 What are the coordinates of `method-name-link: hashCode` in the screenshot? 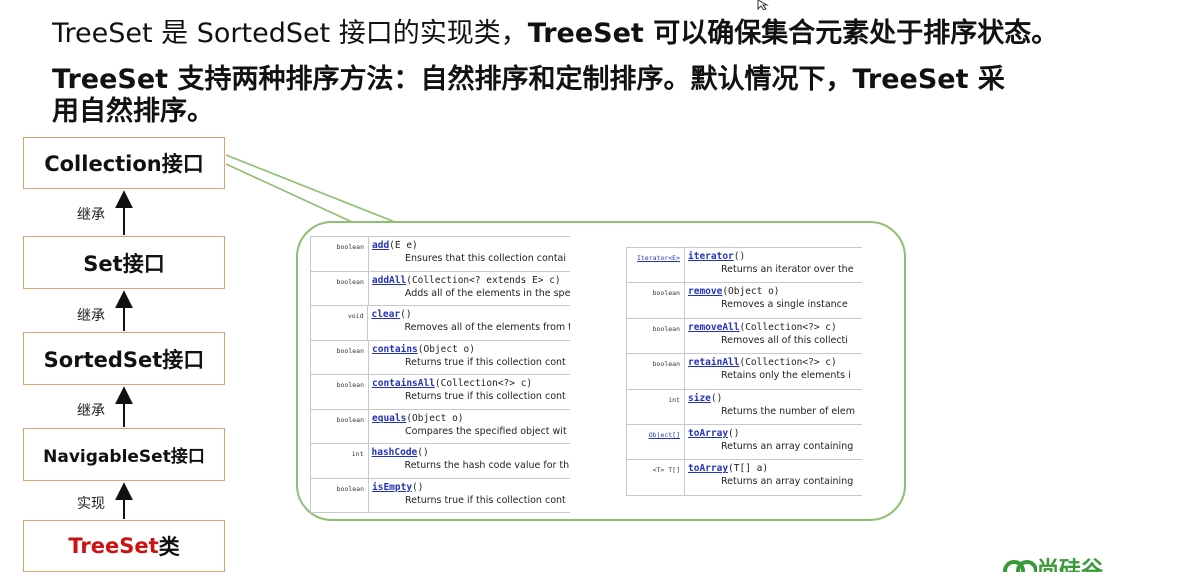 It's located at (395, 452).